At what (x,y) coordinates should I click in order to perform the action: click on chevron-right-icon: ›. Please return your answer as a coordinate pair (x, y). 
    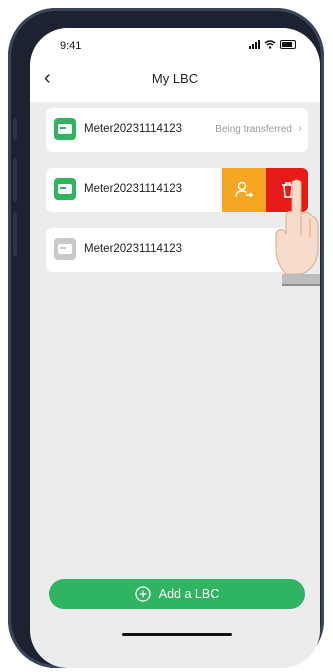
    Looking at the image, I should click on (300, 128).